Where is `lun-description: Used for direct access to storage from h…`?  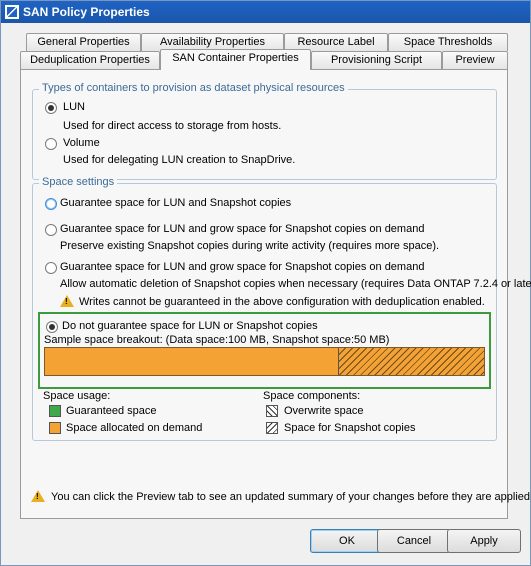 lun-description: Used for direct access to storage from h… is located at coordinates (172, 126).